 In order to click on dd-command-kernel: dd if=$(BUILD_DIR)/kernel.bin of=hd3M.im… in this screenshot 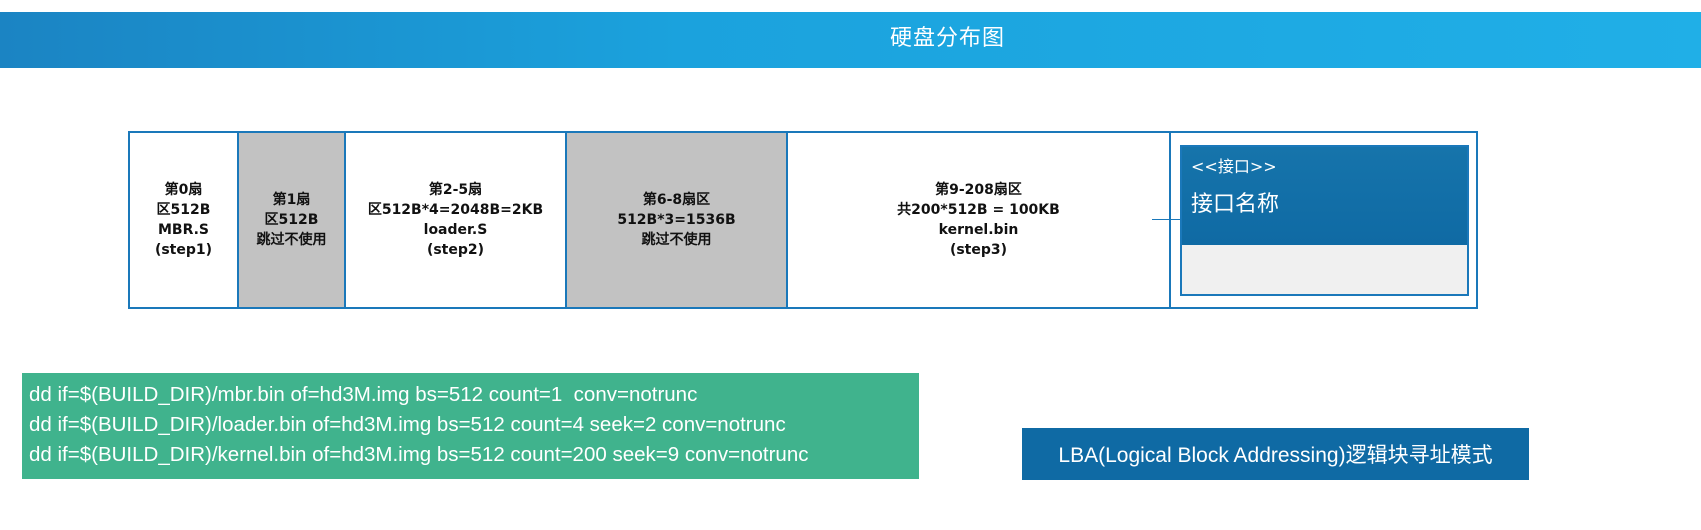, I will do `click(419, 454)`.